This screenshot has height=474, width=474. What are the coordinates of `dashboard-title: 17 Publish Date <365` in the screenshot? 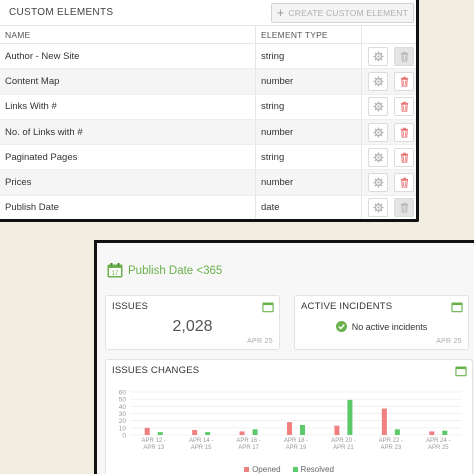 It's located at (164, 270).